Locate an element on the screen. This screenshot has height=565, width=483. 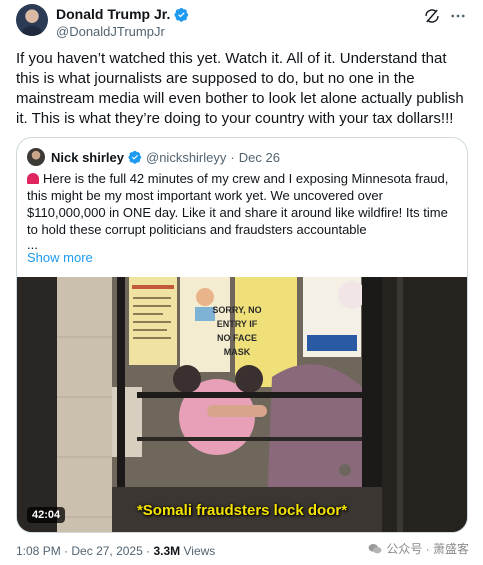
svg-text: MASK is located at coordinates (237, 352).